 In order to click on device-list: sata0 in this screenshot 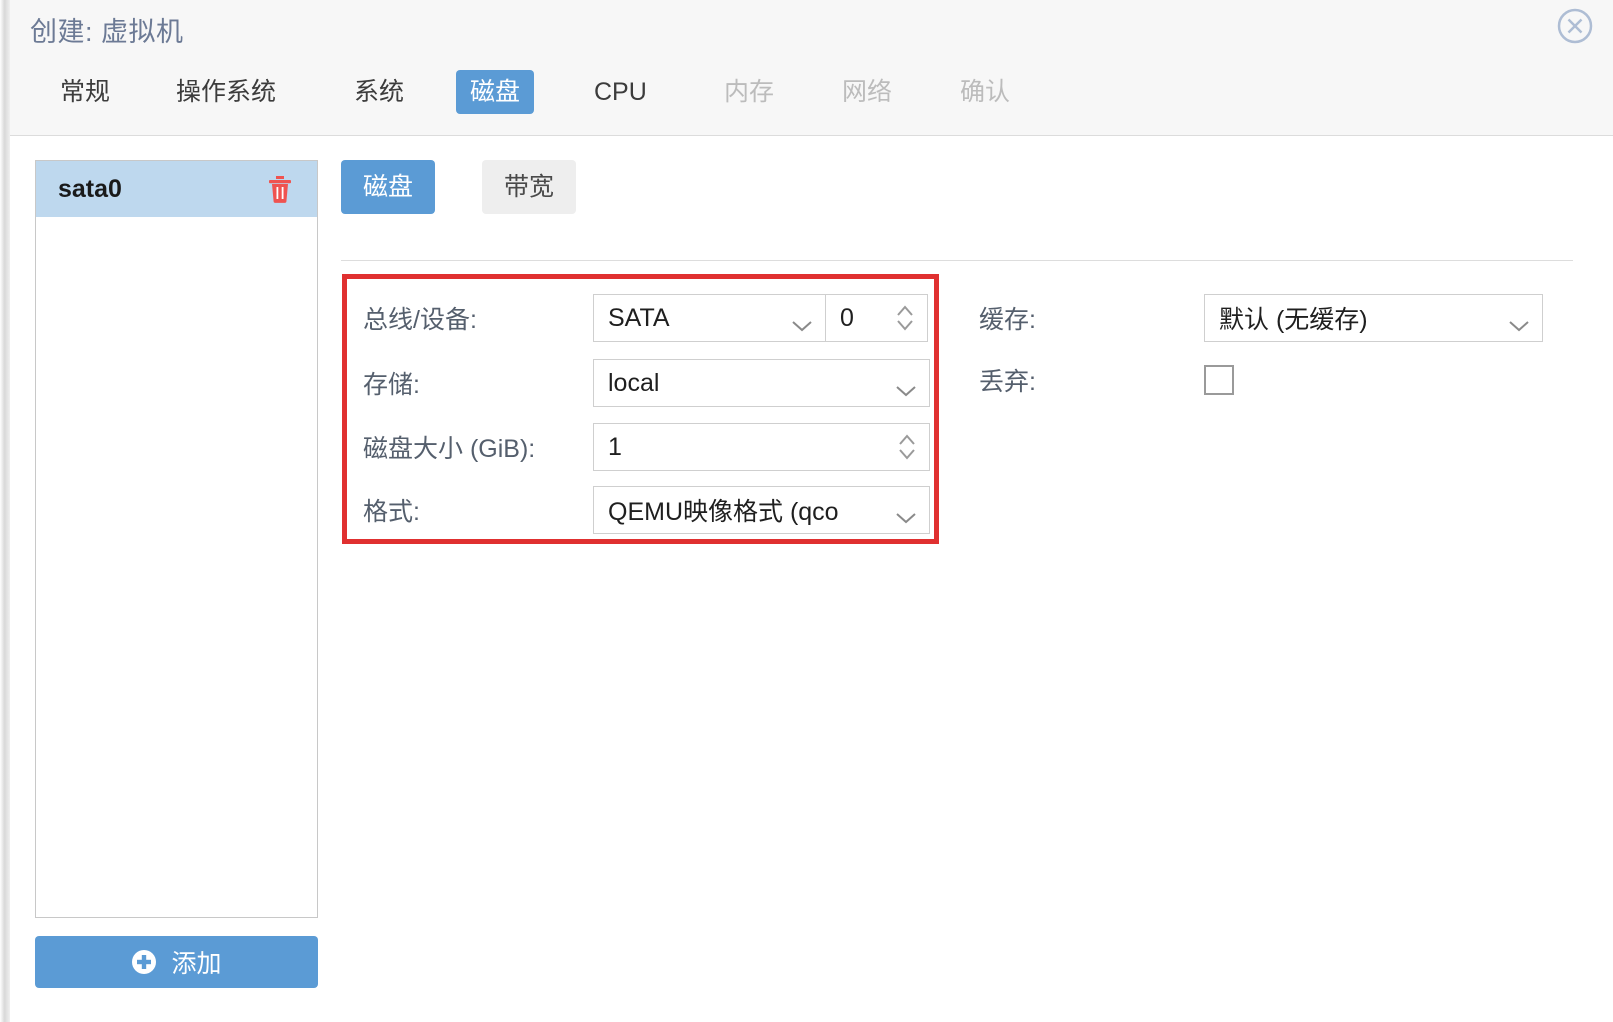, I will do `click(176, 539)`.